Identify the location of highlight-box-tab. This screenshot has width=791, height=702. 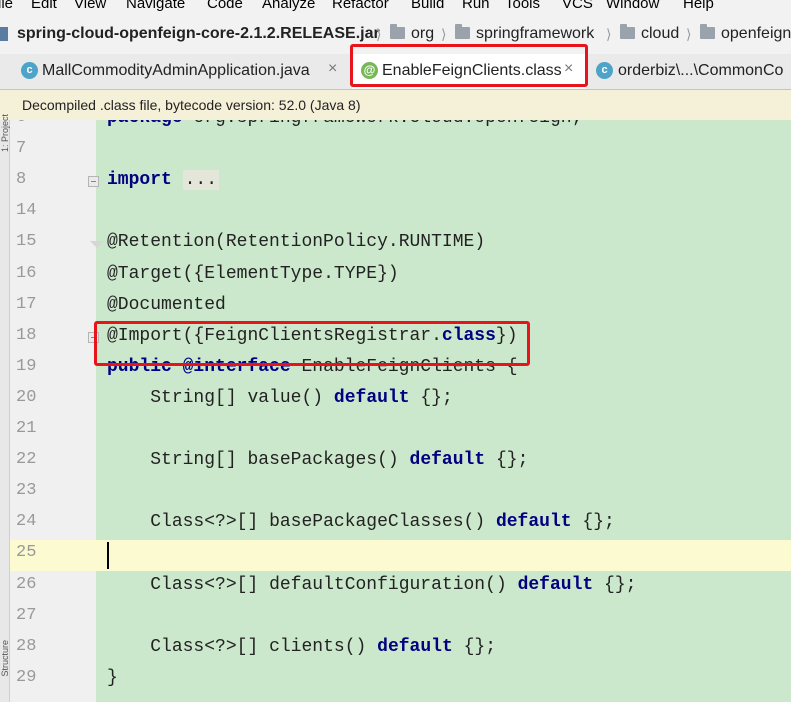
(469, 65).